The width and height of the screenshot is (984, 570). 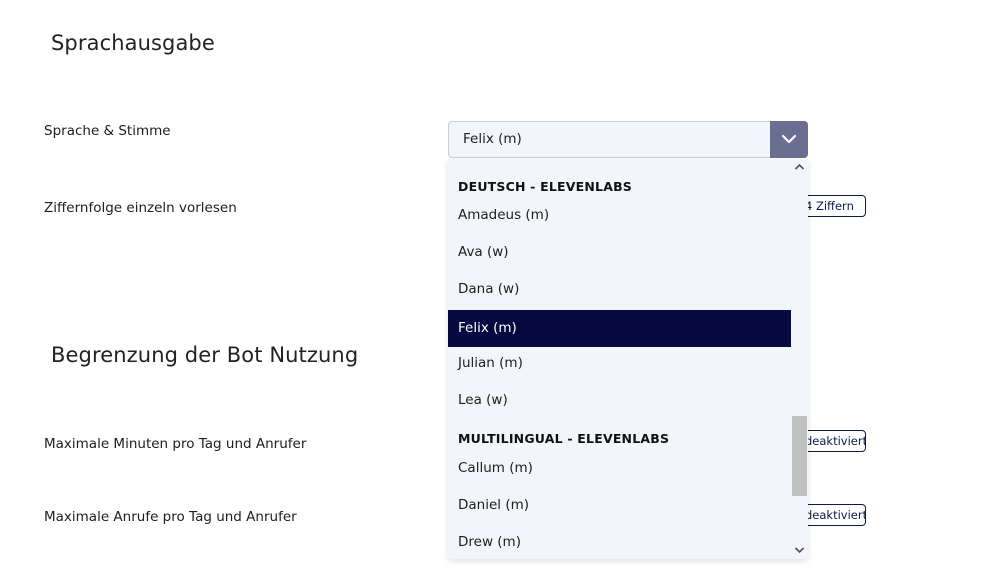 What do you see at coordinates (619, 363) in the screenshot?
I see `option-julian: Julian (m)` at bounding box center [619, 363].